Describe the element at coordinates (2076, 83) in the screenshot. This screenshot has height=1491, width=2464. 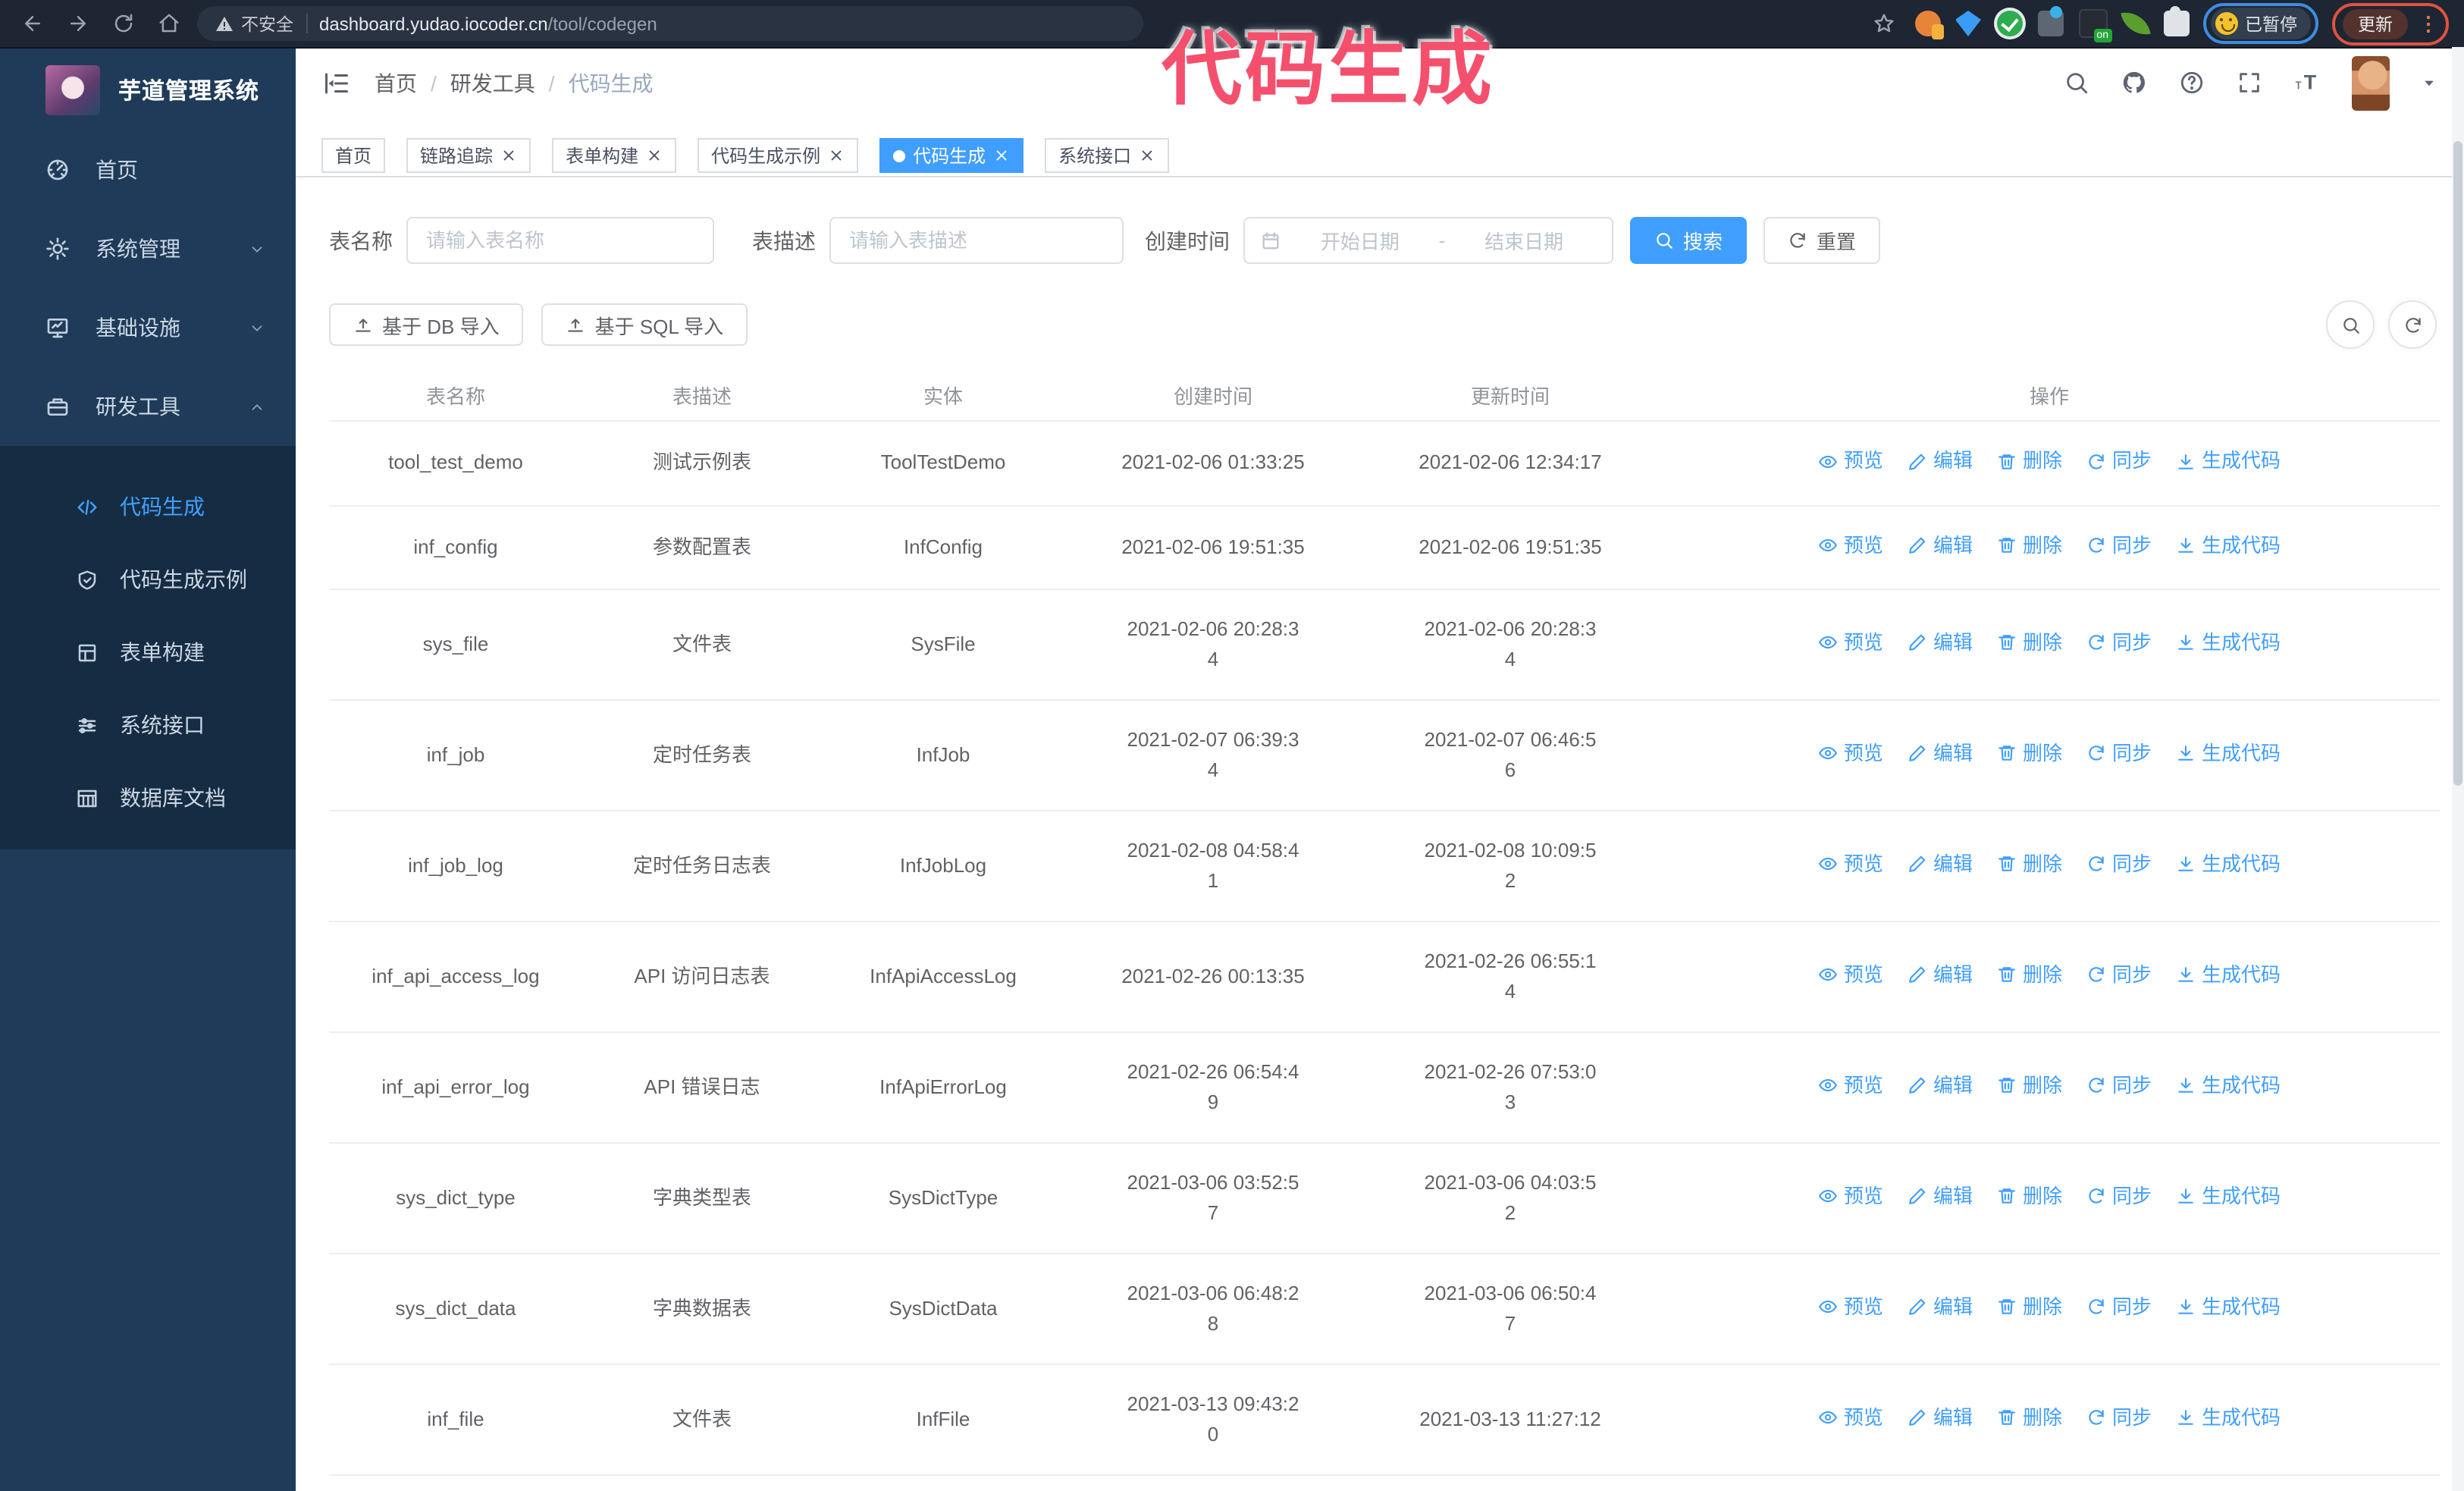
I see `search-icon` at that location.